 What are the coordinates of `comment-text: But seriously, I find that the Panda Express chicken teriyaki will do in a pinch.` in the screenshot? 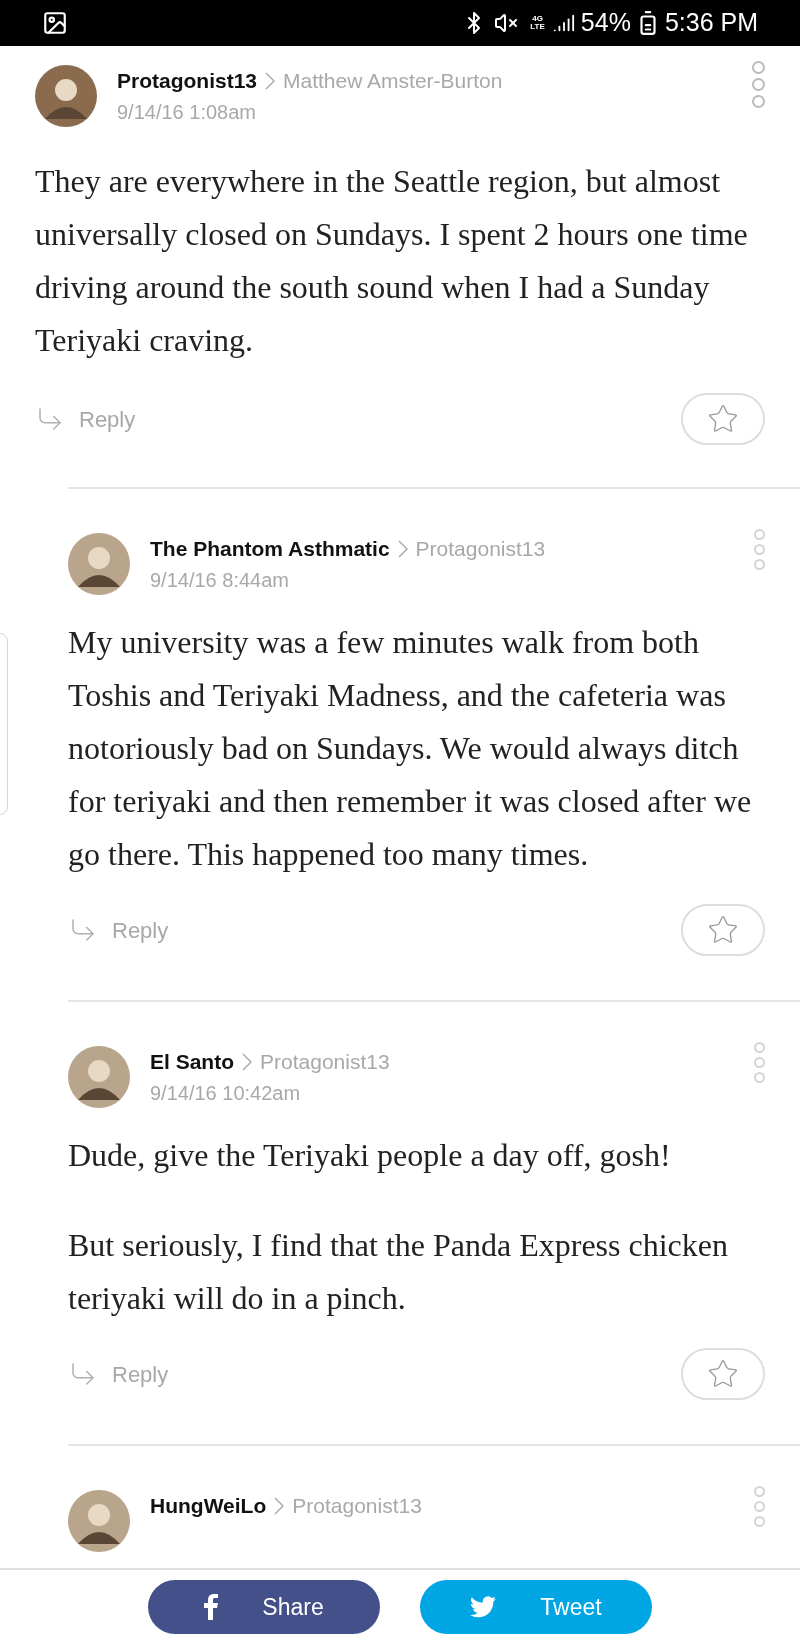 It's located at (398, 1272).